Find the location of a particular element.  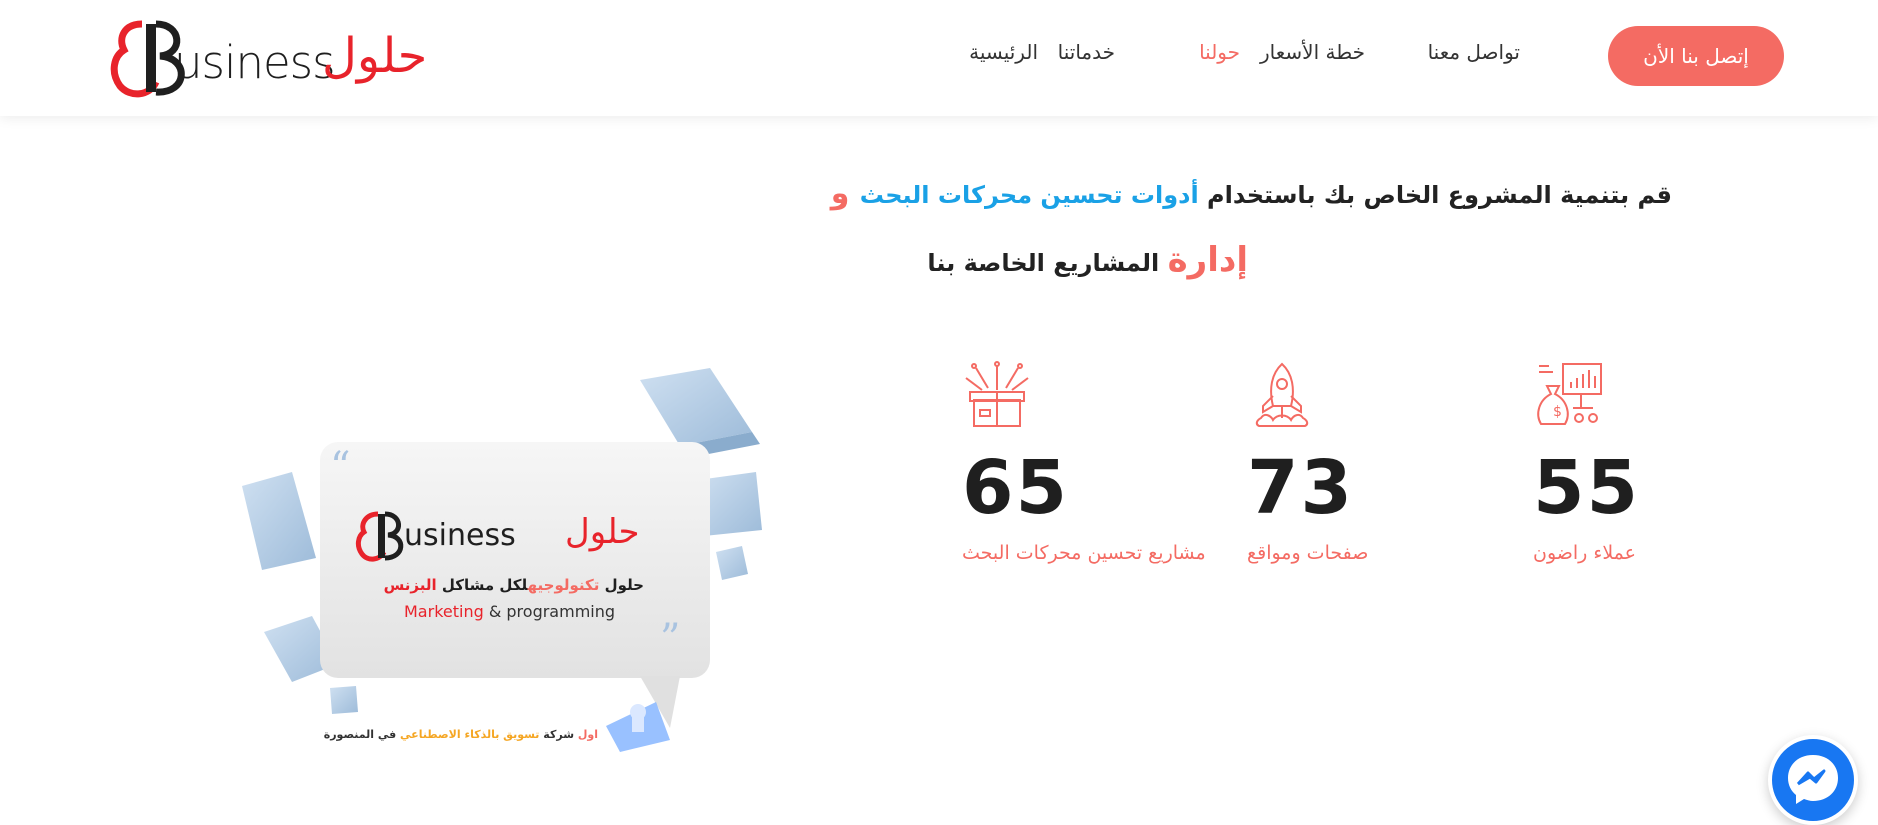

stat-value: 65 is located at coordinates (1015, 488).